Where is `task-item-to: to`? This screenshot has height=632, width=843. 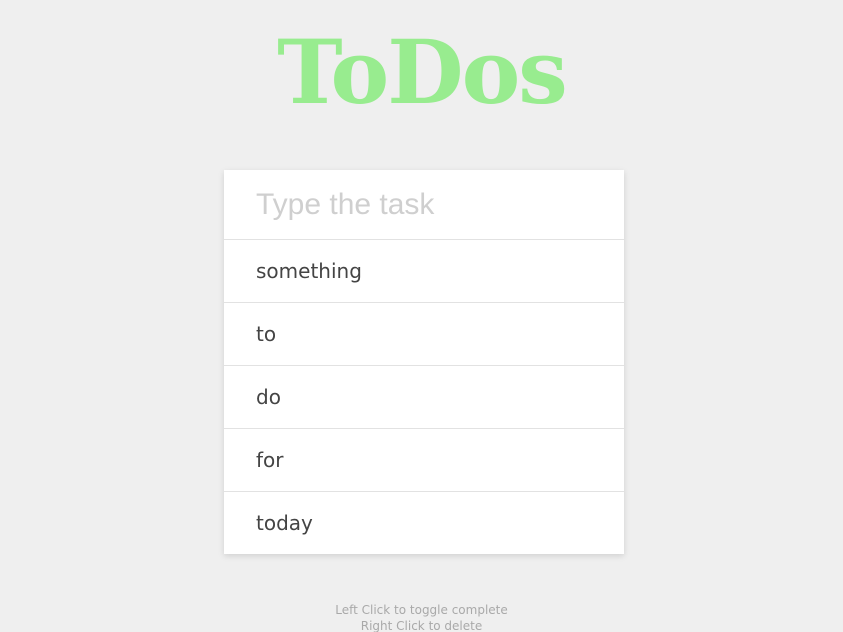
task-item-to: to is located at coordinates (424, 334).